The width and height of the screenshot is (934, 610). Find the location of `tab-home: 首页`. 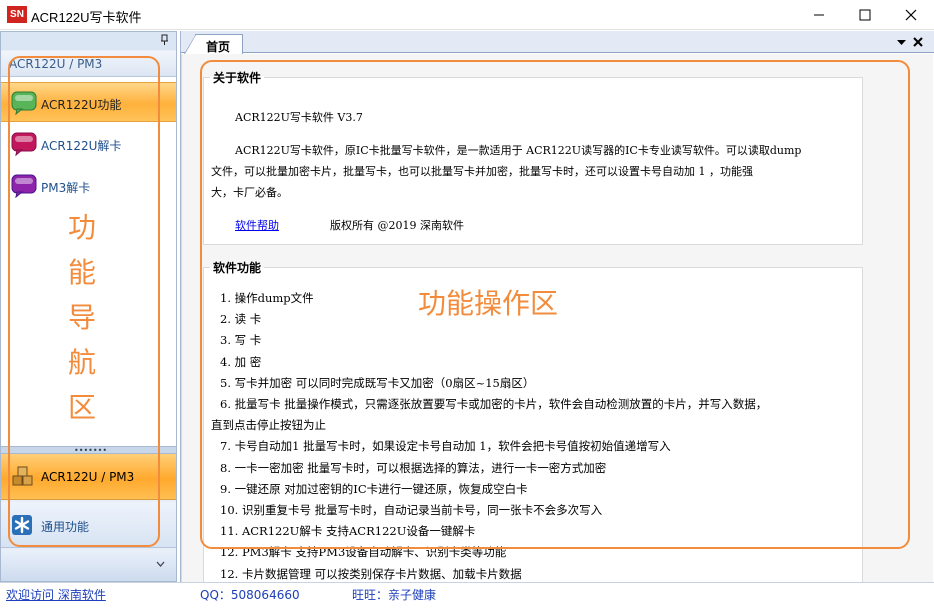

tab-home: 首页 is located at coordinates (213, 44).